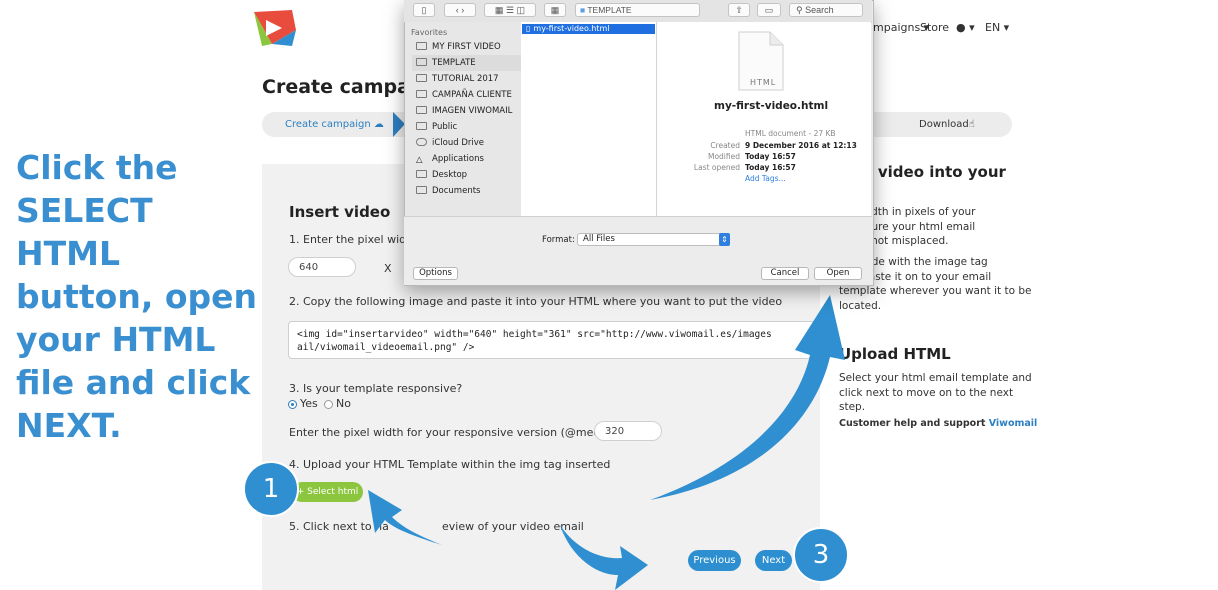 The width and height of the screenshot is (1218, 590). Describe the element at coordinates (429, 32) in the screenshot. I see `favorites-heading: Favorites` at that location.